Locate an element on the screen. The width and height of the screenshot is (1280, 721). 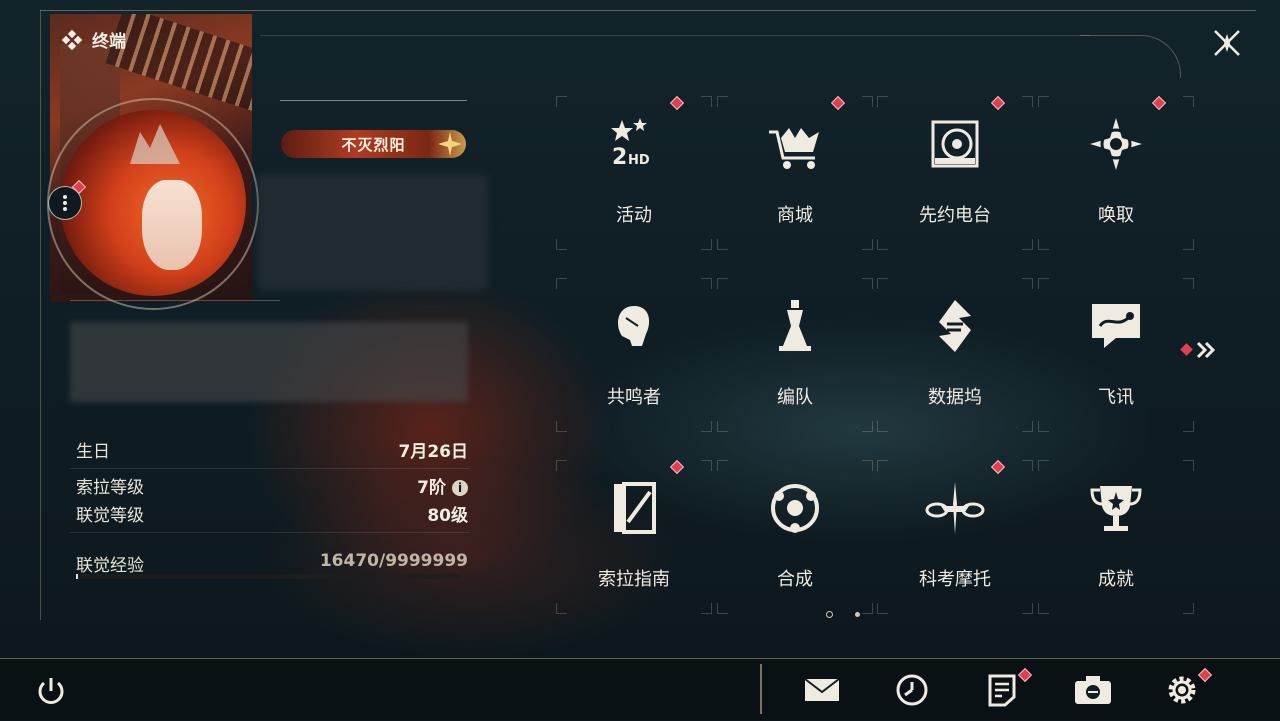
menu-item-label: 商城 is located at coordinates (795, 215).